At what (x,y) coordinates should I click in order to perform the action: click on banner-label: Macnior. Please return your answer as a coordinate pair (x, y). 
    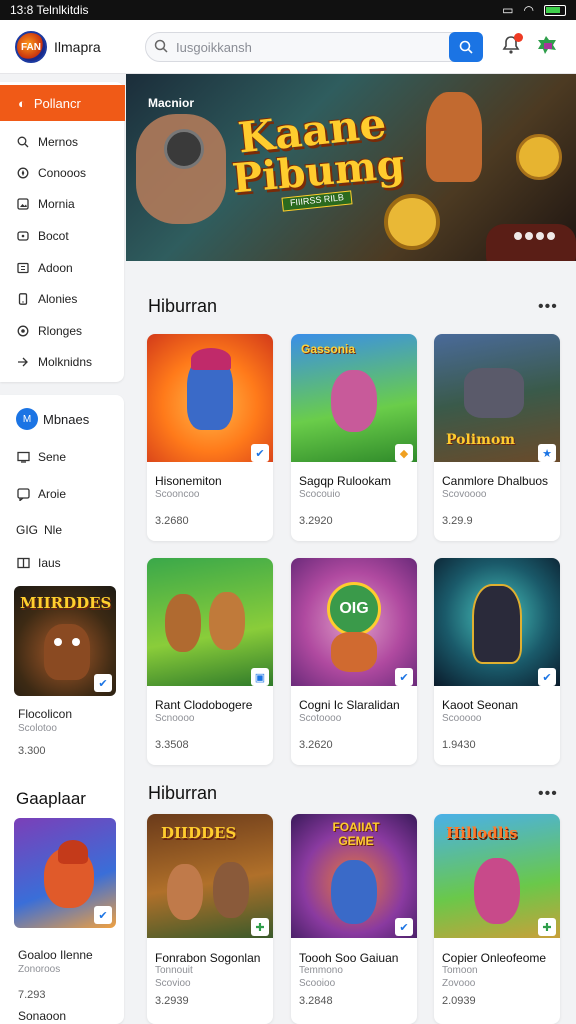
    Looking at the image, I should click on (171, 103).